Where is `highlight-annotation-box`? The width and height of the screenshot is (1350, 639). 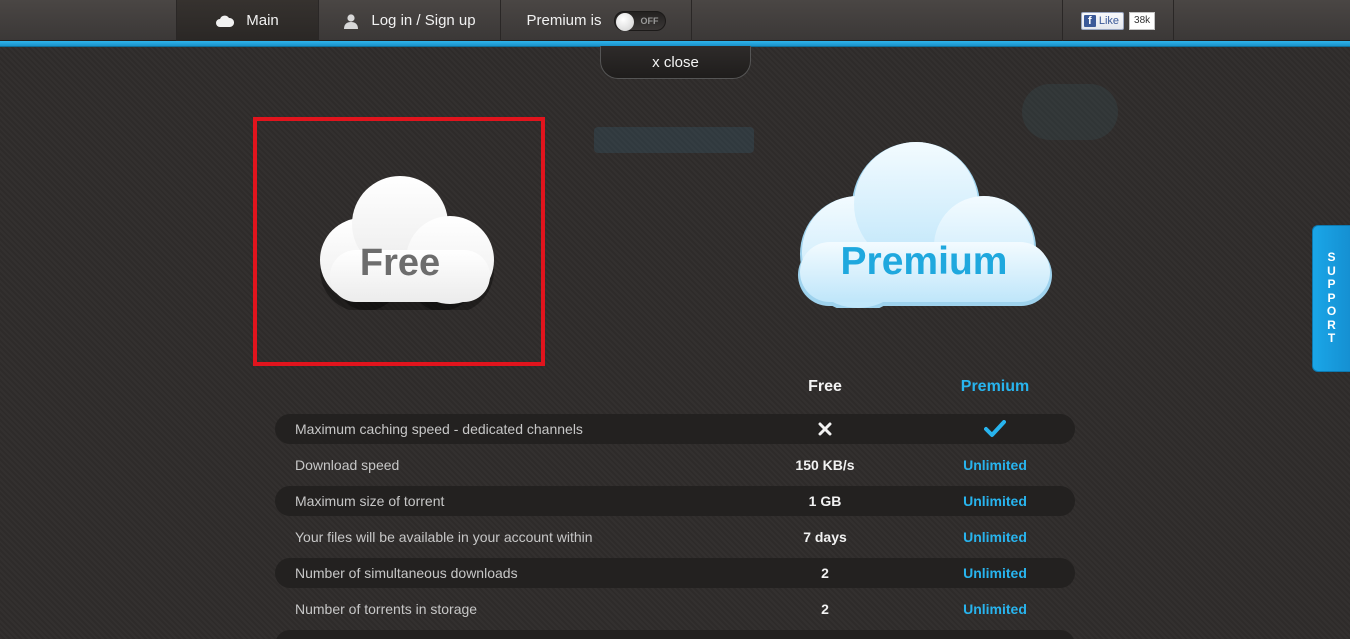 highlight-annotation-box is located at coordinates (399, 241).